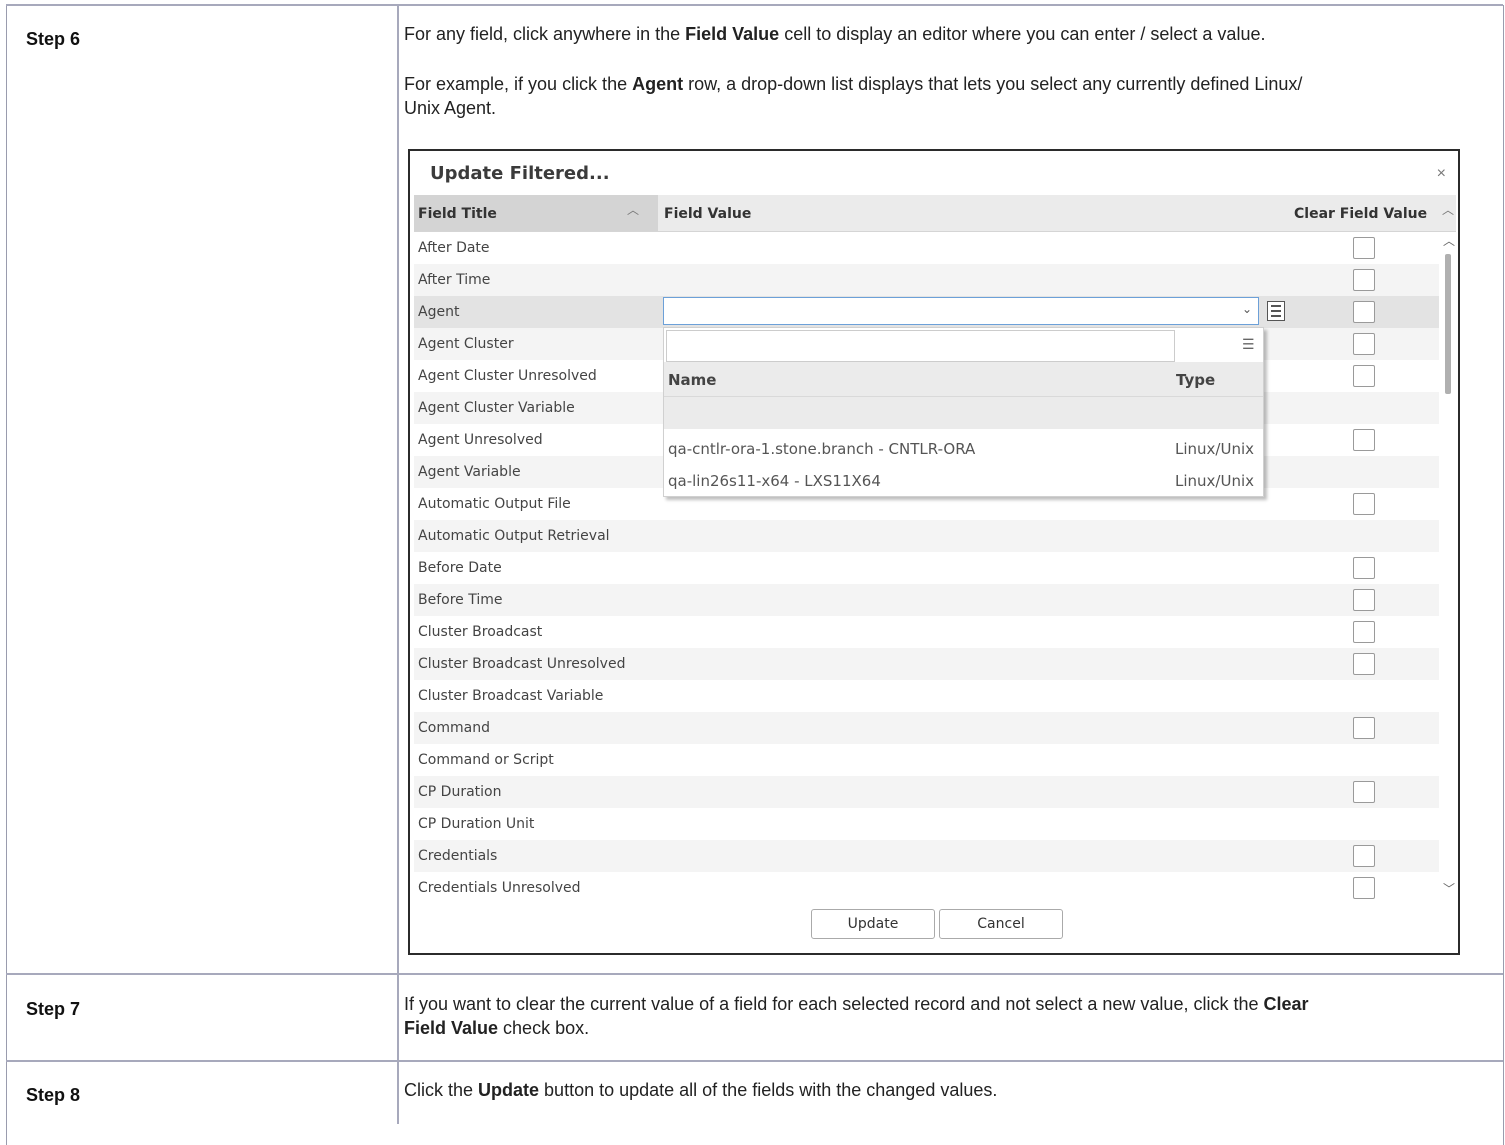  Describe the element at coordinates (53, 1095) in the screenshot. I see `step-label: Step 8` at that location.